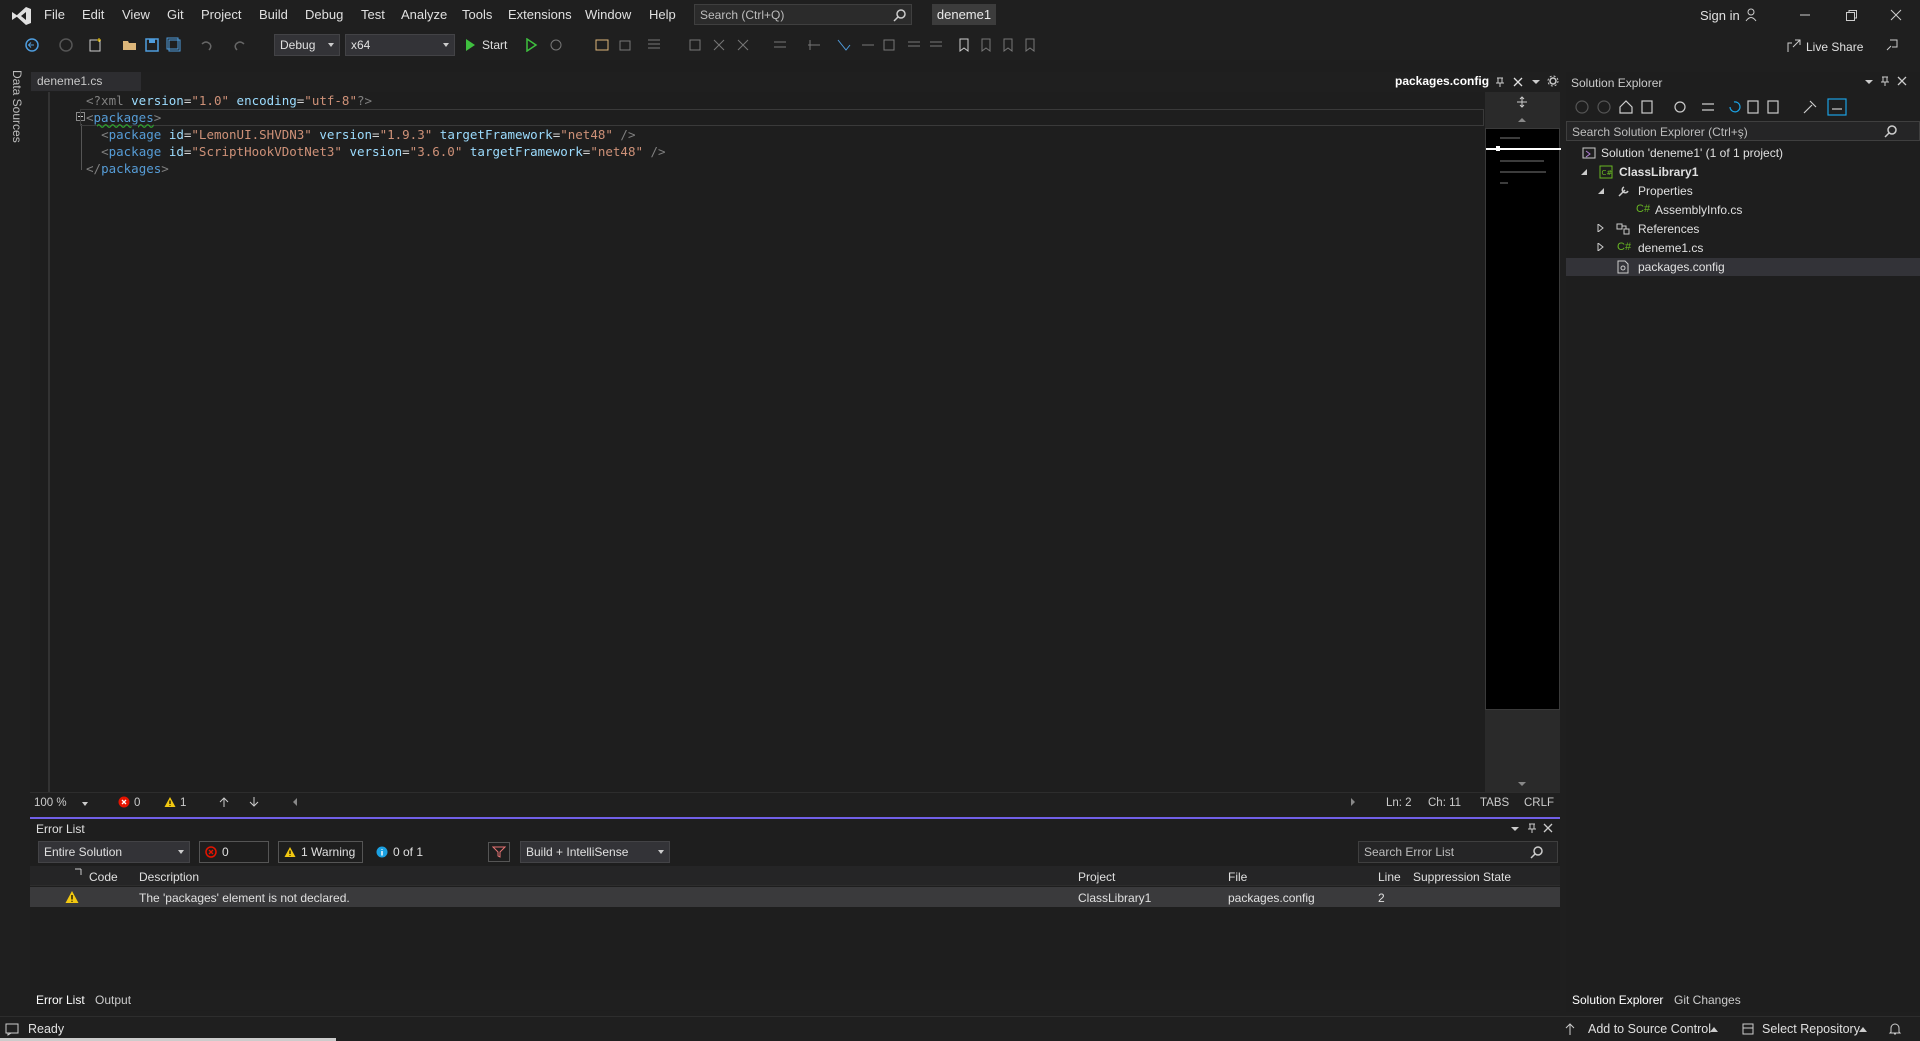  What do you see at coordinates (96, 45) in the screenshot?
I see `new-project-icon` at bounding box center [96, 45].